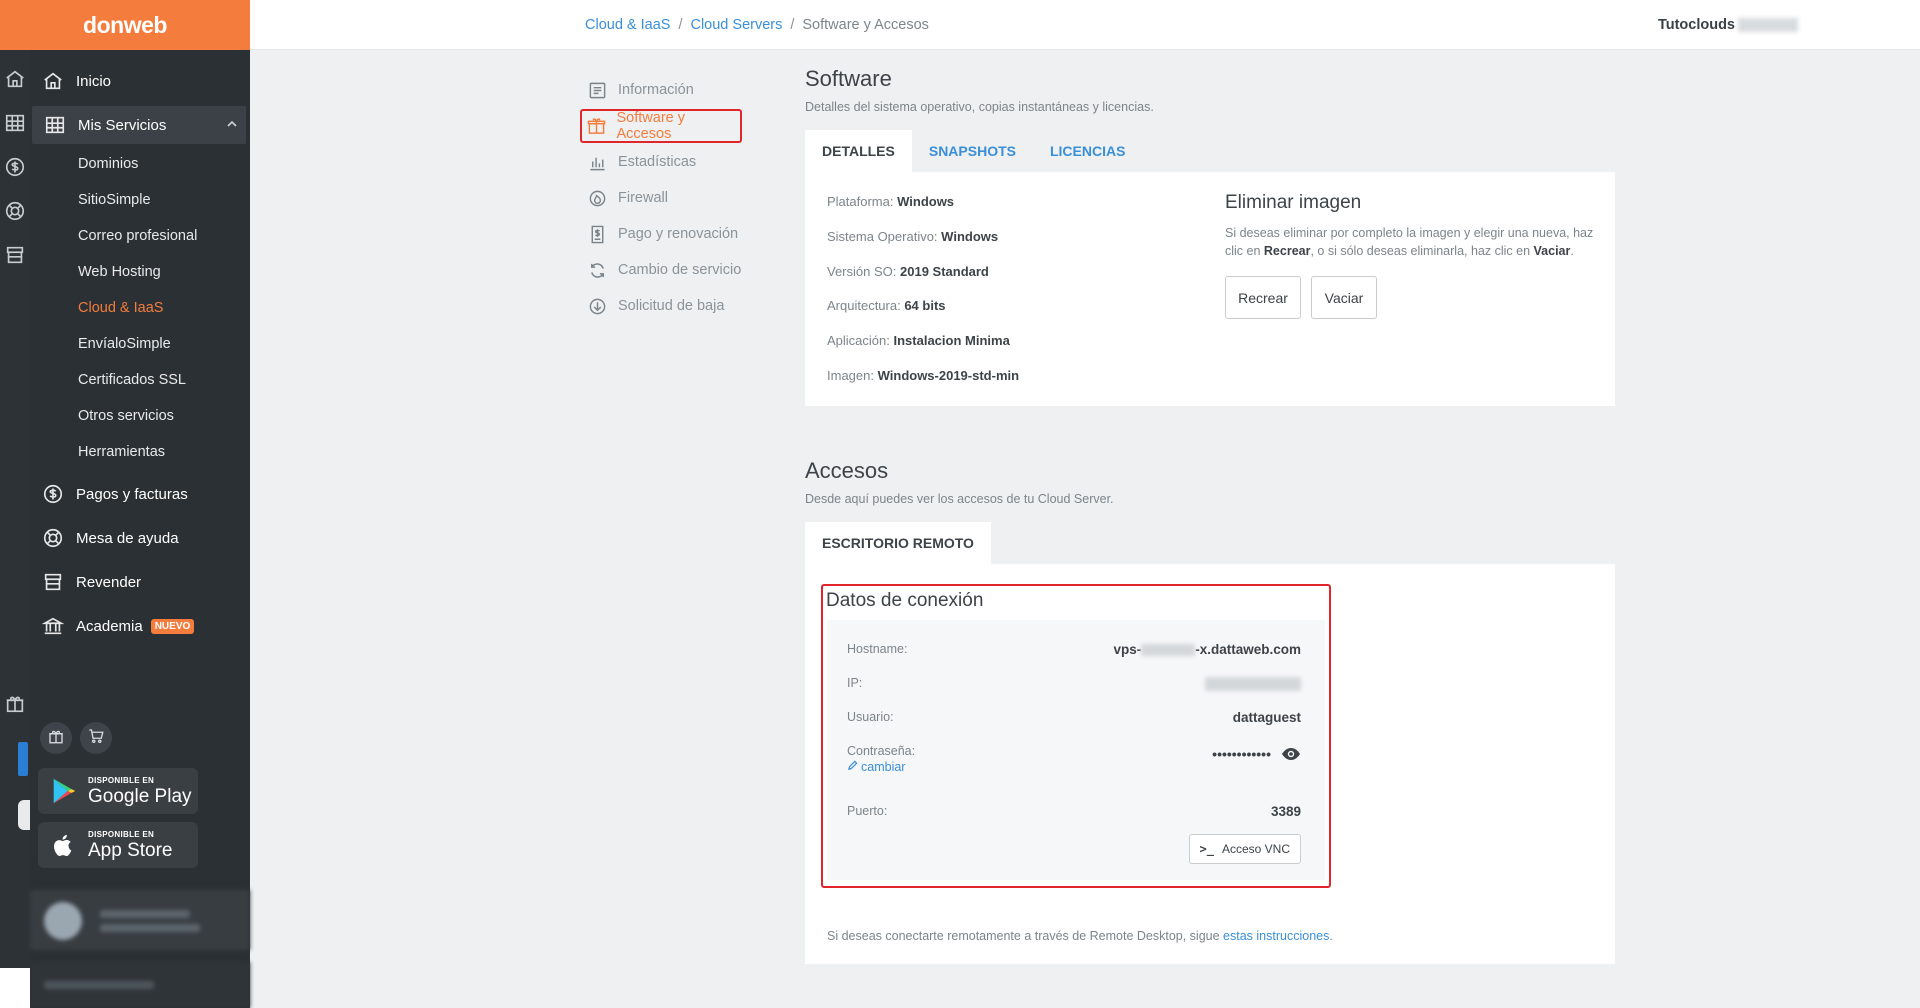  Describe the element at coordinates (918, 340) in the screenshot. I see `detail-application: Aplicación: Instalacion Minima` at that location.